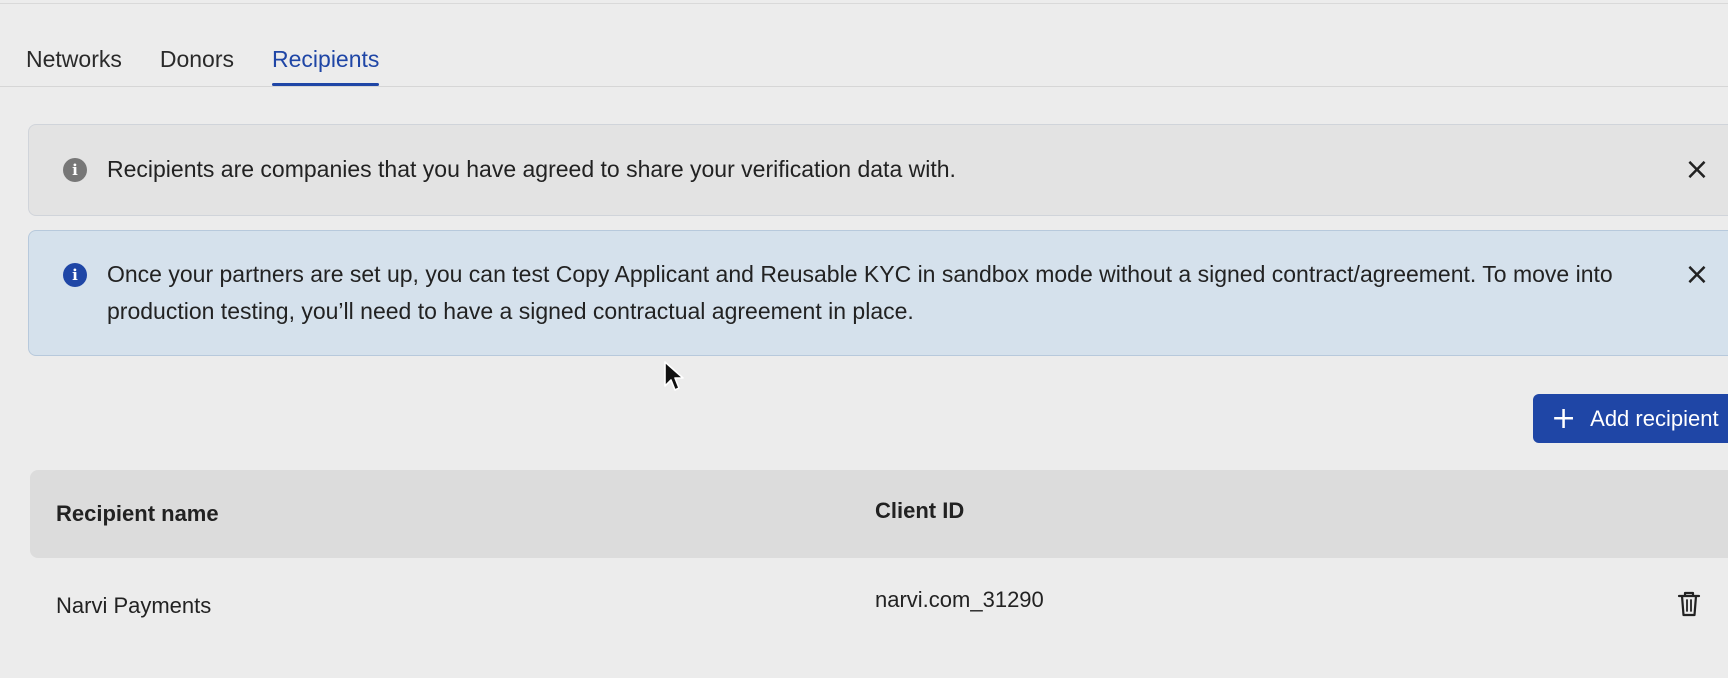 This screenshot has width=1728, height=678. What do you see at coordinates (864, 2) in the screenshot?
I see `top-divider` at bounding box center [864, 2].